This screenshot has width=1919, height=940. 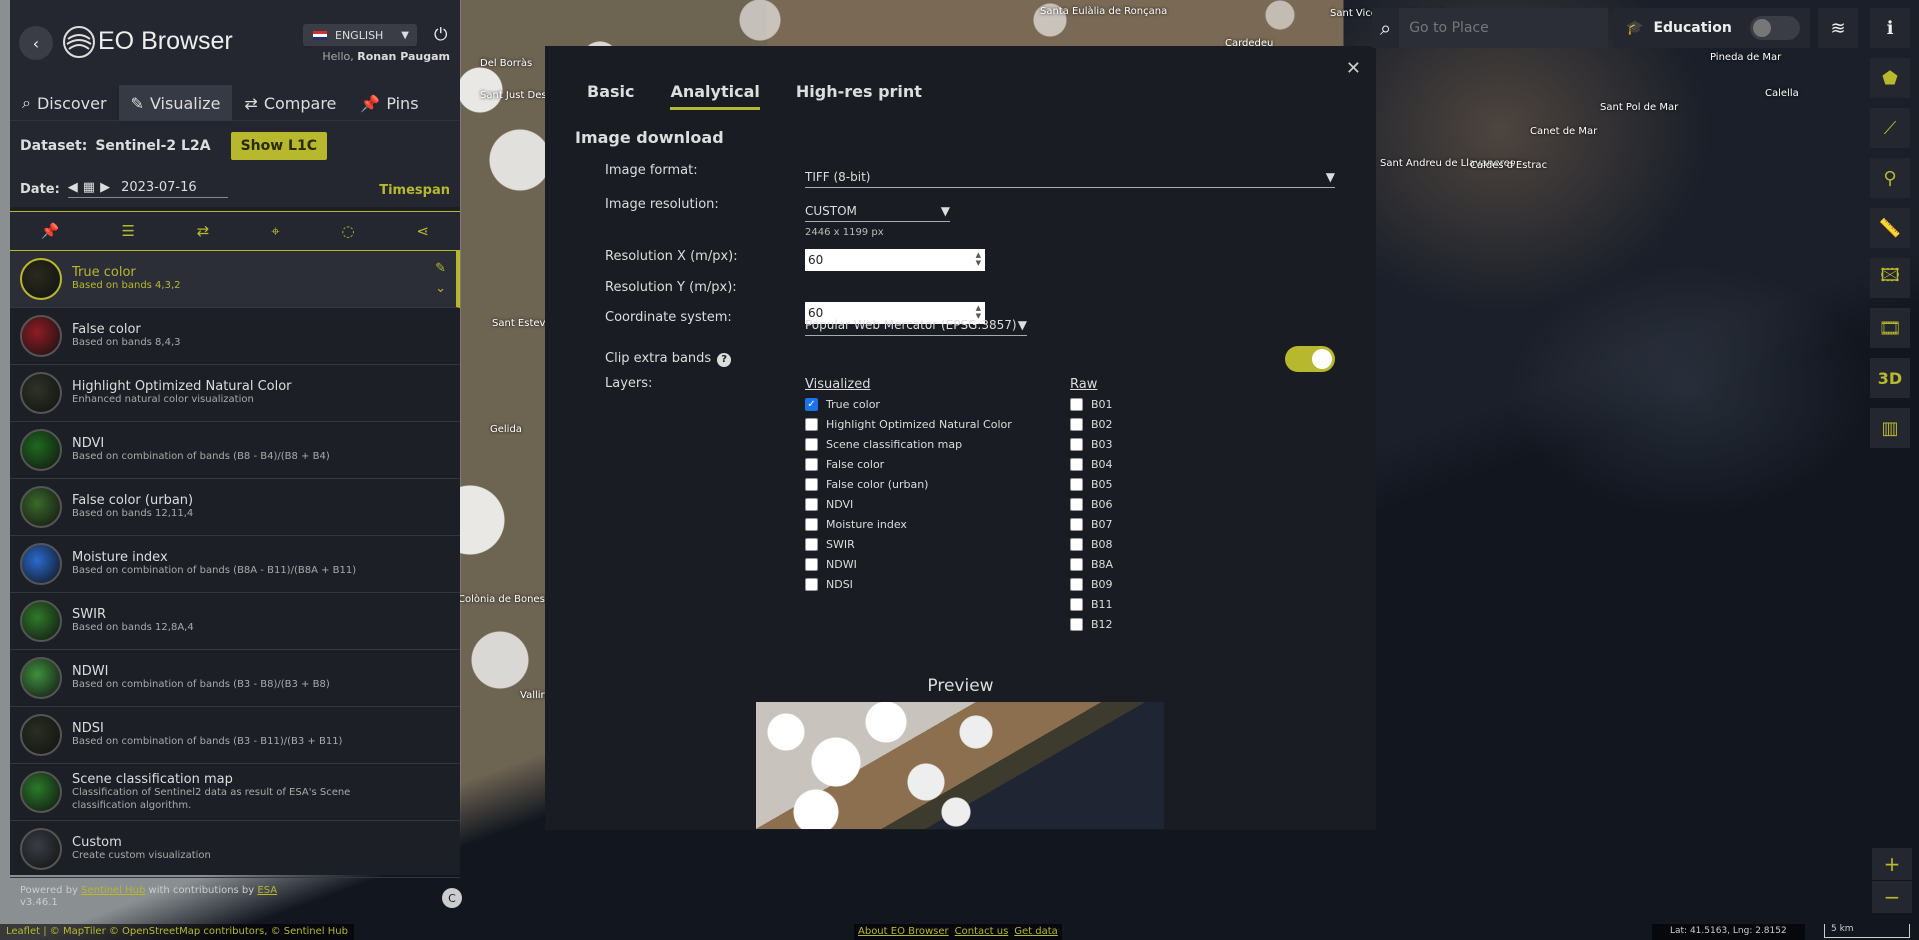 What do you see at coordinates (844, 464) in the screenshot?
I see `visualized-layer-checkbox: False color` at bounding box center [844, 464].